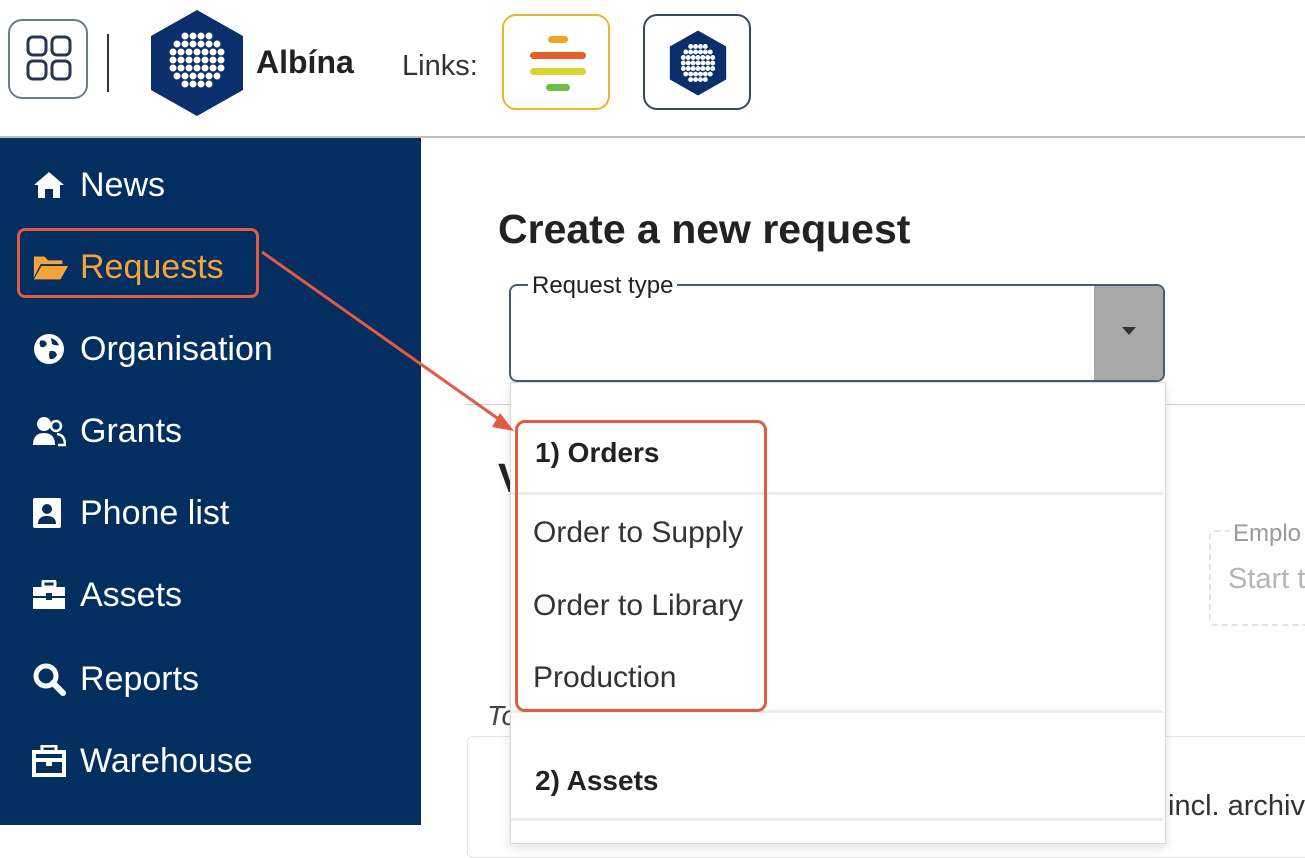  I want to click on sidebar-item-label: Phone list, so click(155, 512).